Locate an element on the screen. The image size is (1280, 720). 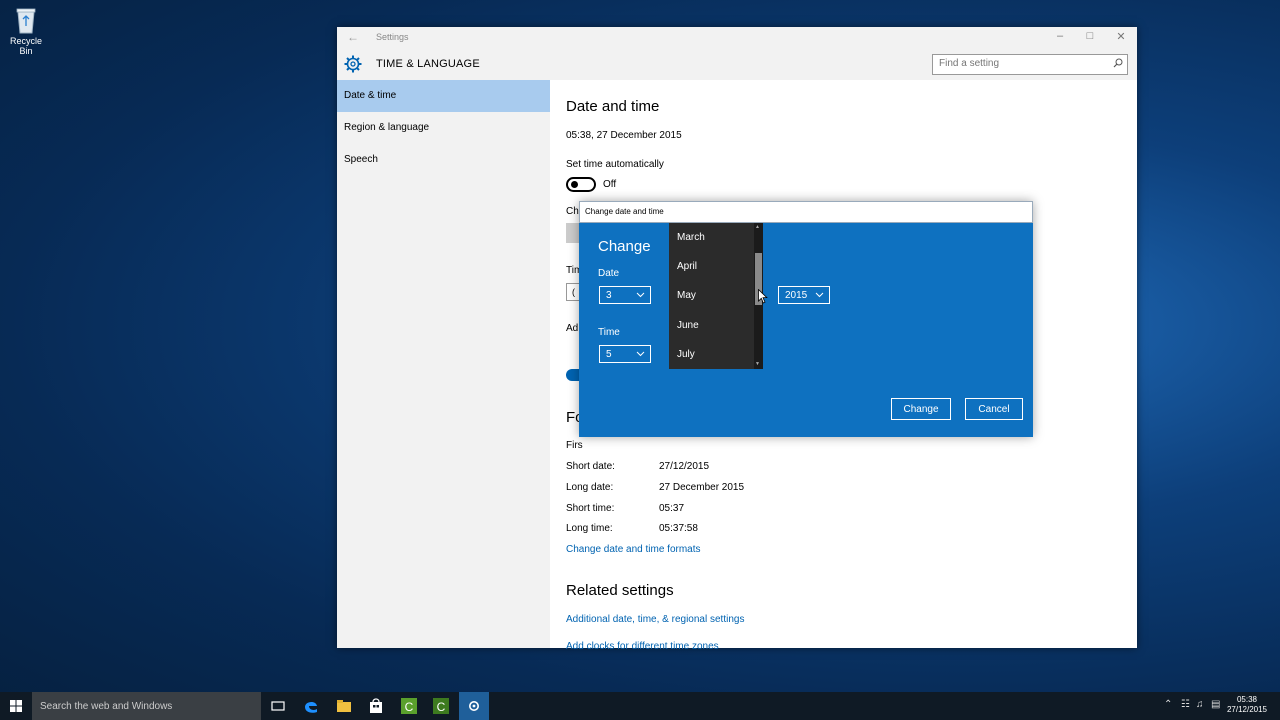
minimize-button: – is located at coordinates (1060, 36).